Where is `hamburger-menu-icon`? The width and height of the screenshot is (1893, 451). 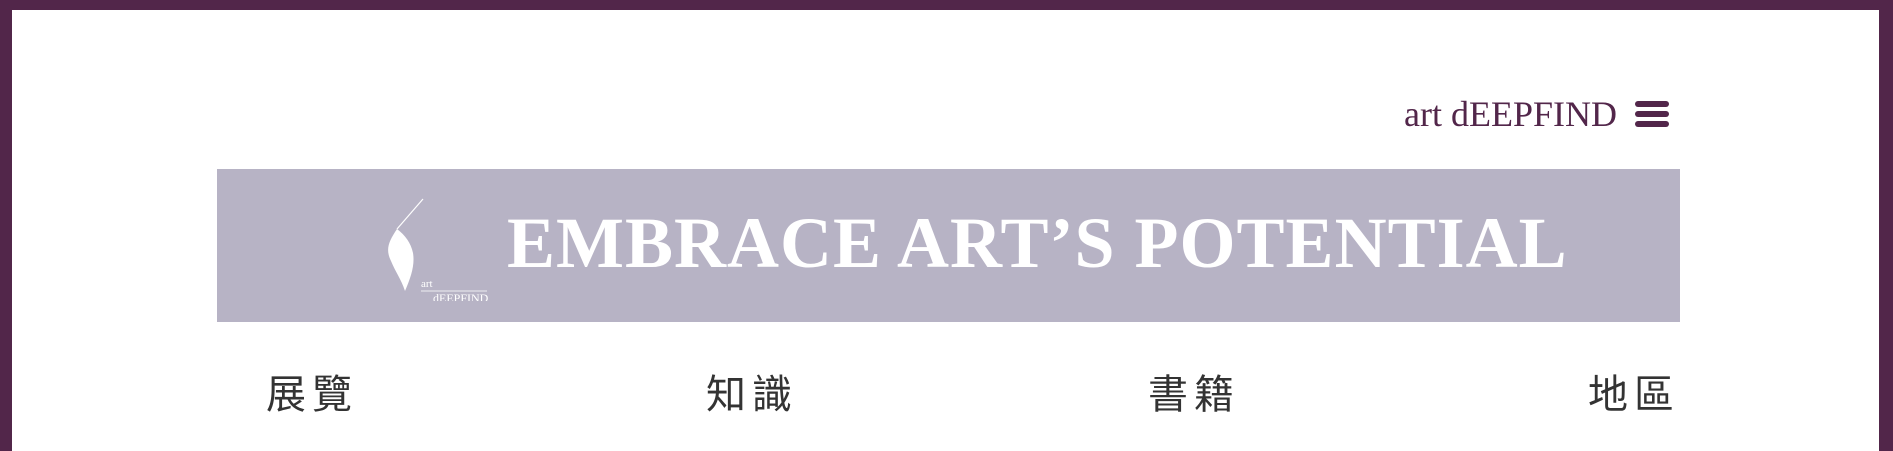 hamburger-menu-icon is located at coordinates (1652, 114).